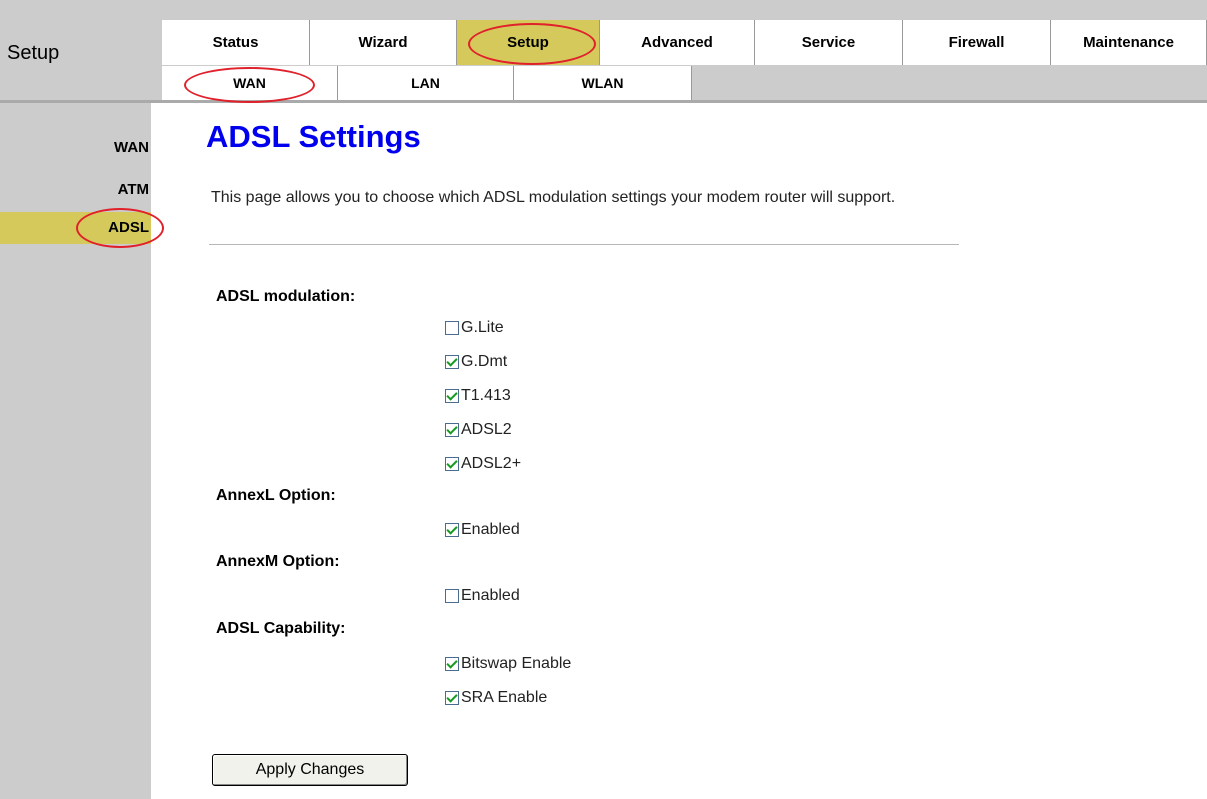 This screenshot has width=1207, height=799. I want to click on page-title: ADSL Settings, so click(313, 136).